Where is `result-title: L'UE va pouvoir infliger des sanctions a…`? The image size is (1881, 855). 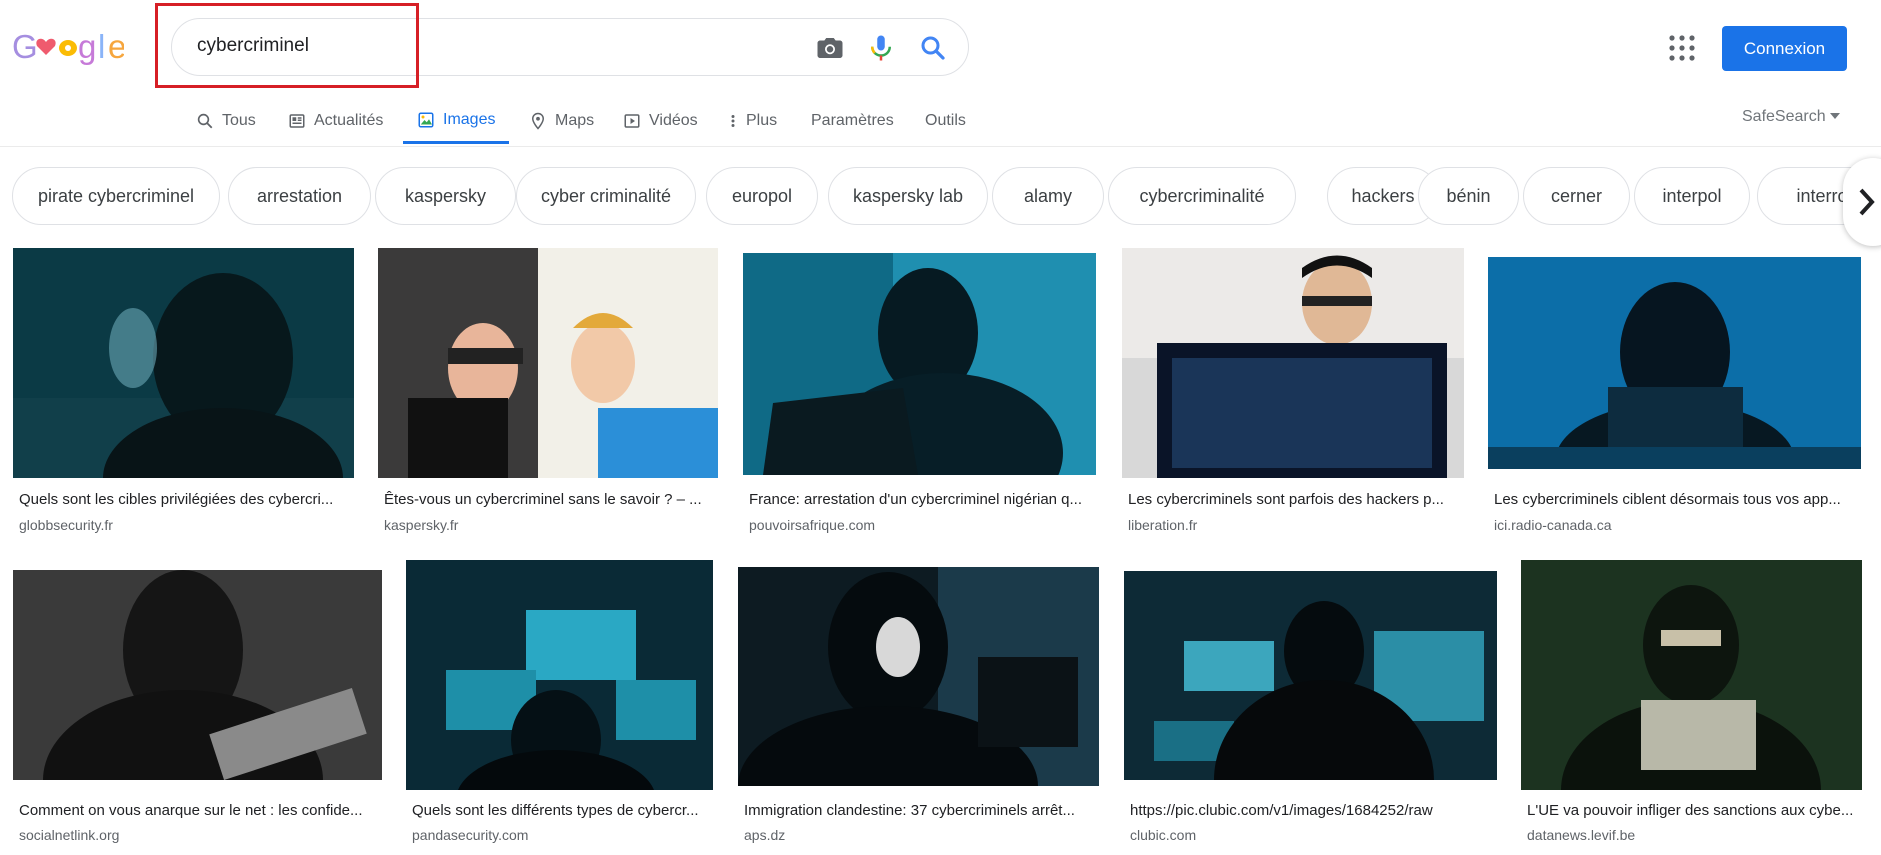 result-title: L'UE va pouvoir infliger des sanctions a… is located at coordinates (1690, 810).